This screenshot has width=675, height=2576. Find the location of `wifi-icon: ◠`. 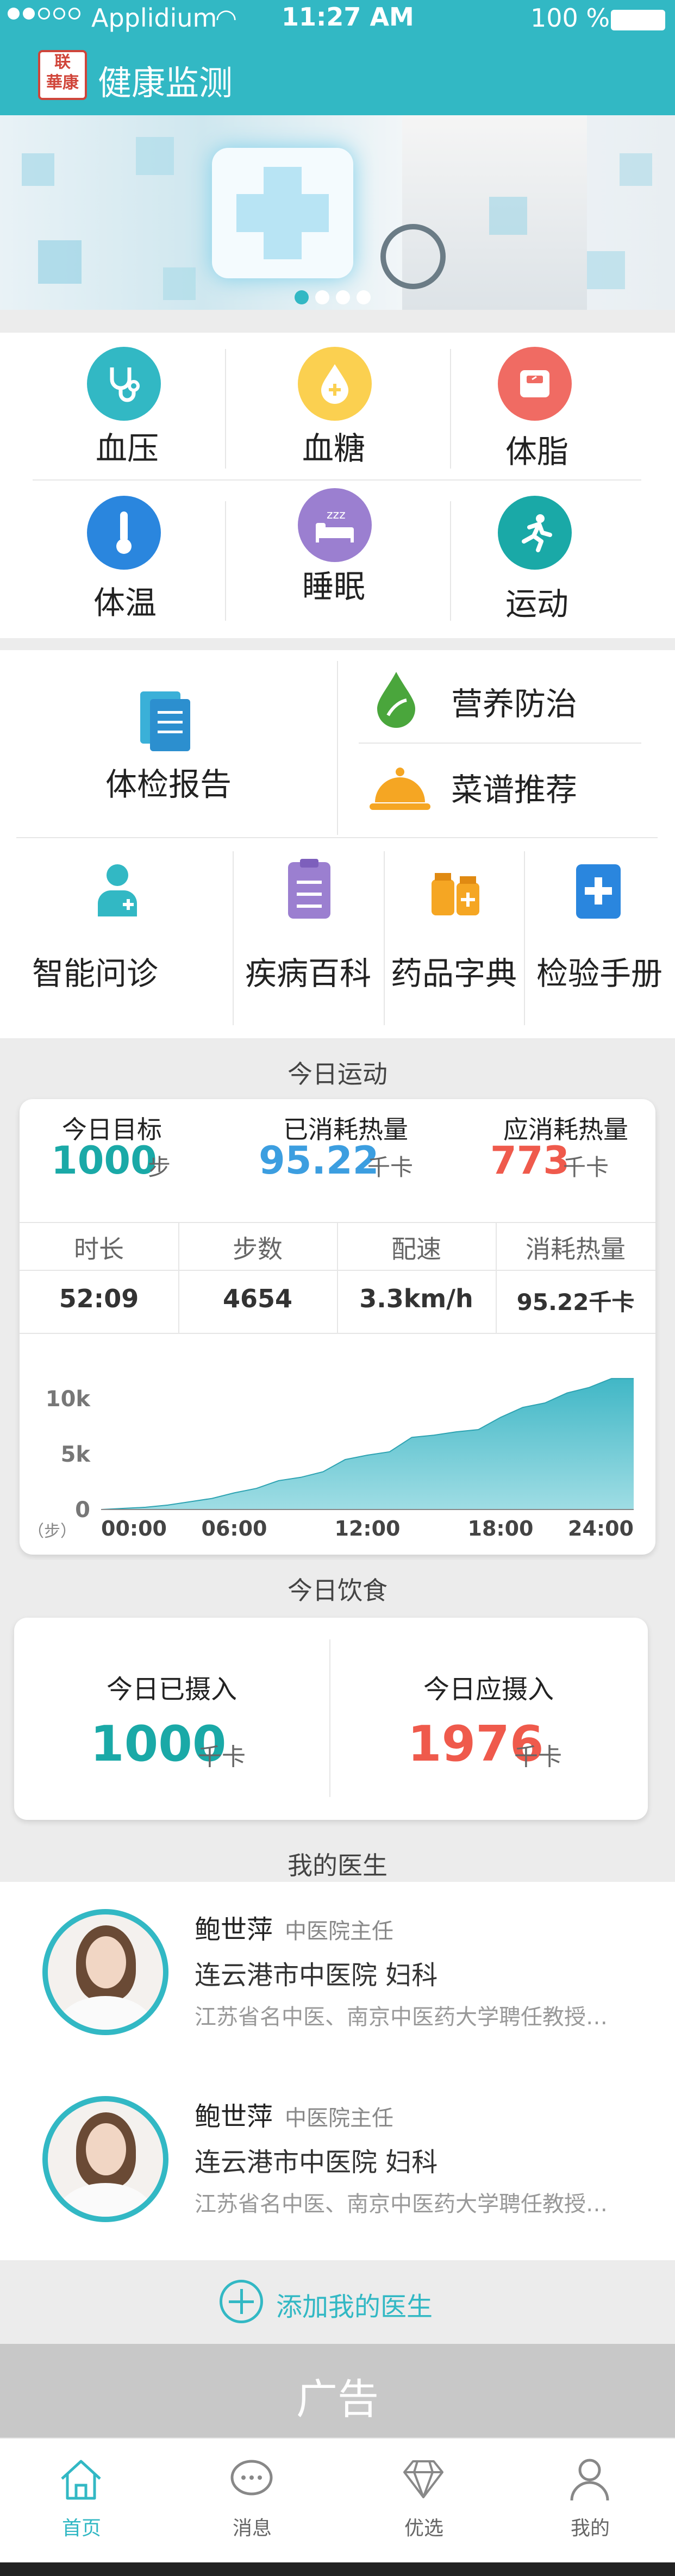

wifi-icon: ◠ is located at coordinates (226, 18).